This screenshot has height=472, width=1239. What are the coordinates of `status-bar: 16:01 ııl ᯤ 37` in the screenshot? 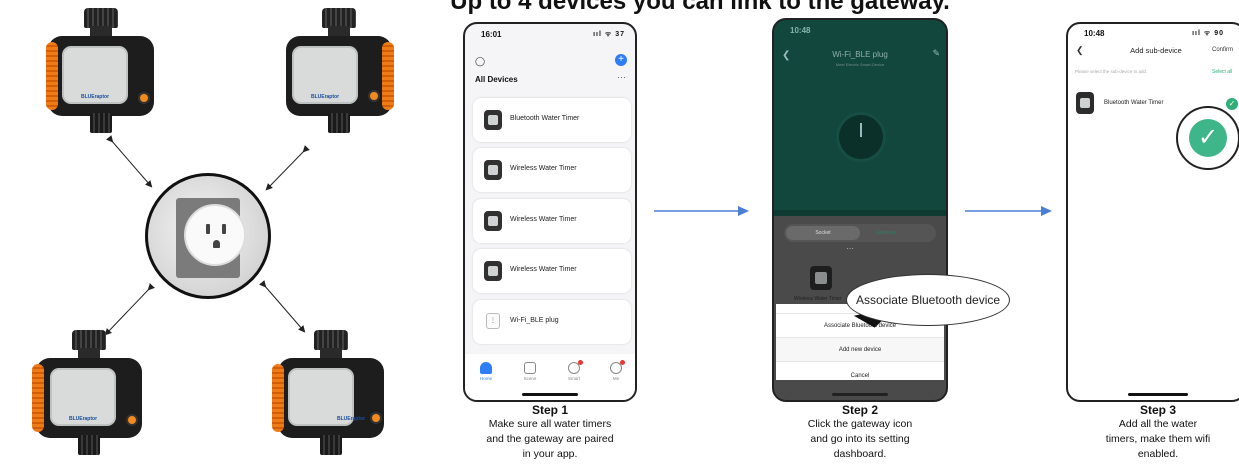 It's located at (550, 36).